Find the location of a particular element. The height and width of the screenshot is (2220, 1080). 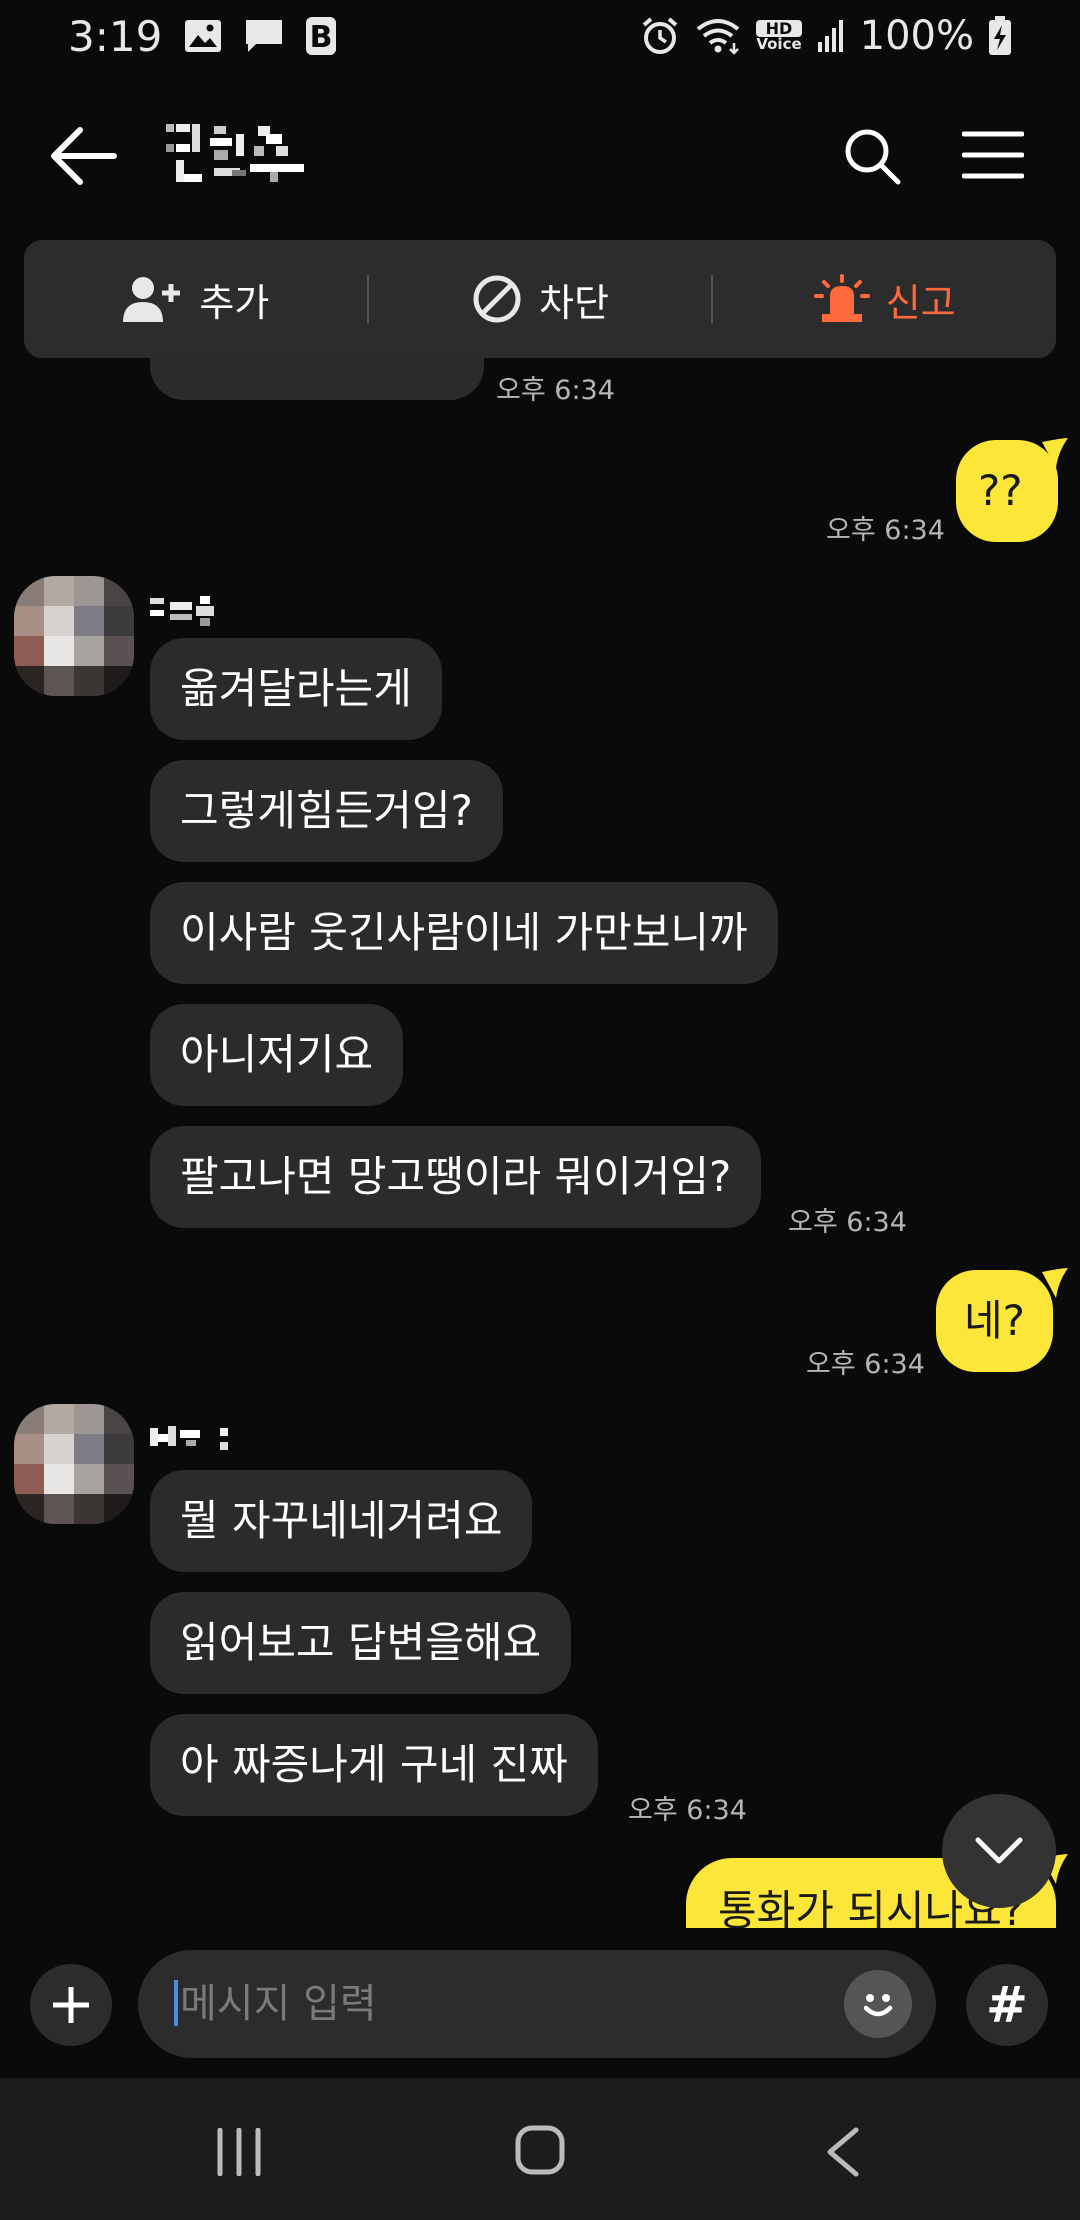

text-caret is located at coordinates (176, 2003).